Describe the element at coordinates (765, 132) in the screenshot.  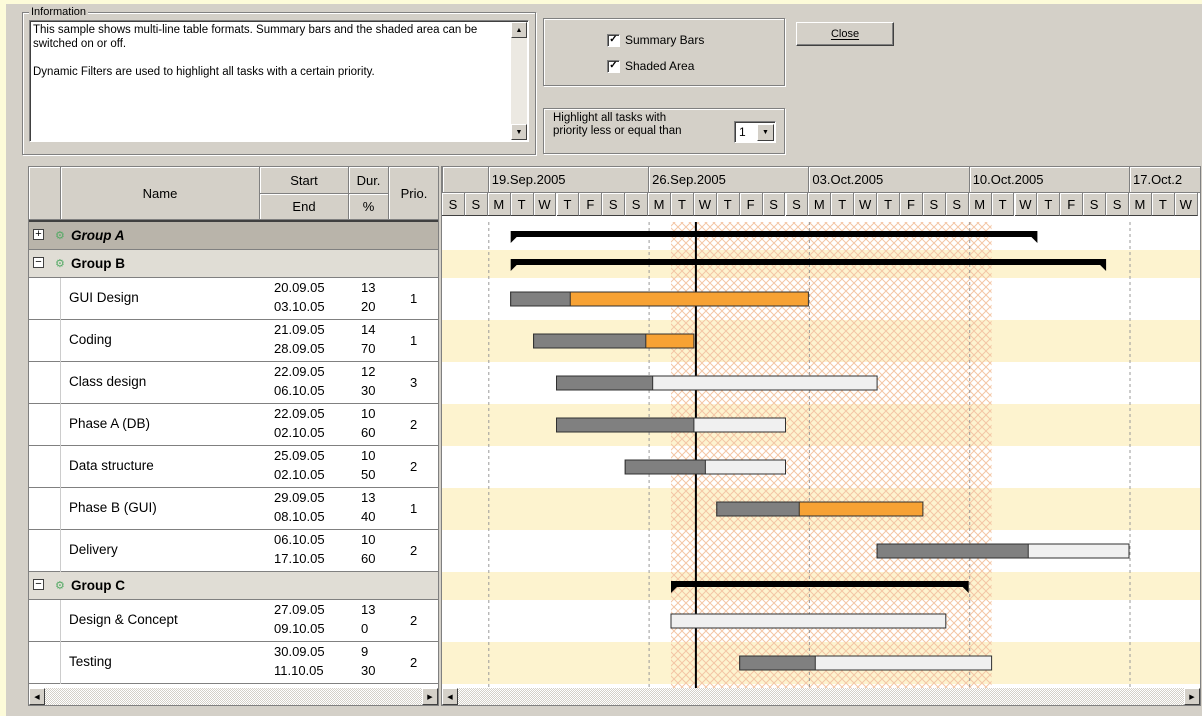
I see `dropdown-arrow-icon: ▼` at that location.